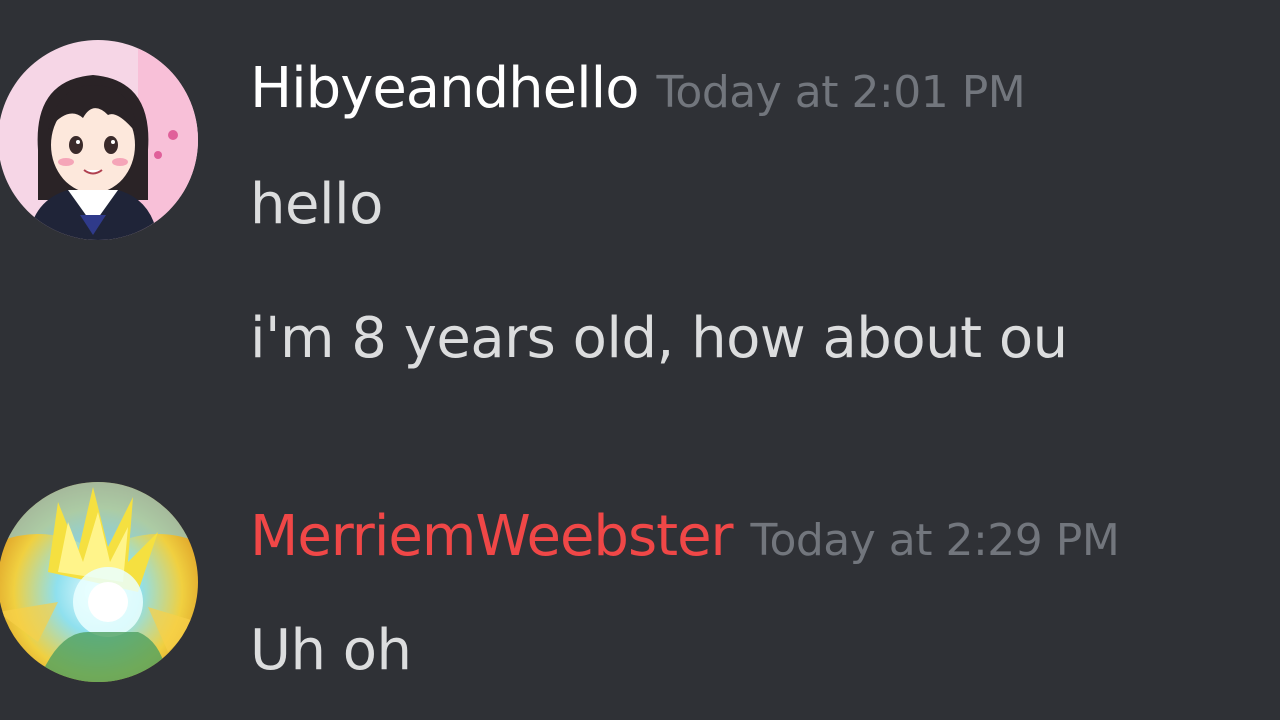 The image size is (1280, 720). I want to click on message-text: Uh oh, so click(331, 650).